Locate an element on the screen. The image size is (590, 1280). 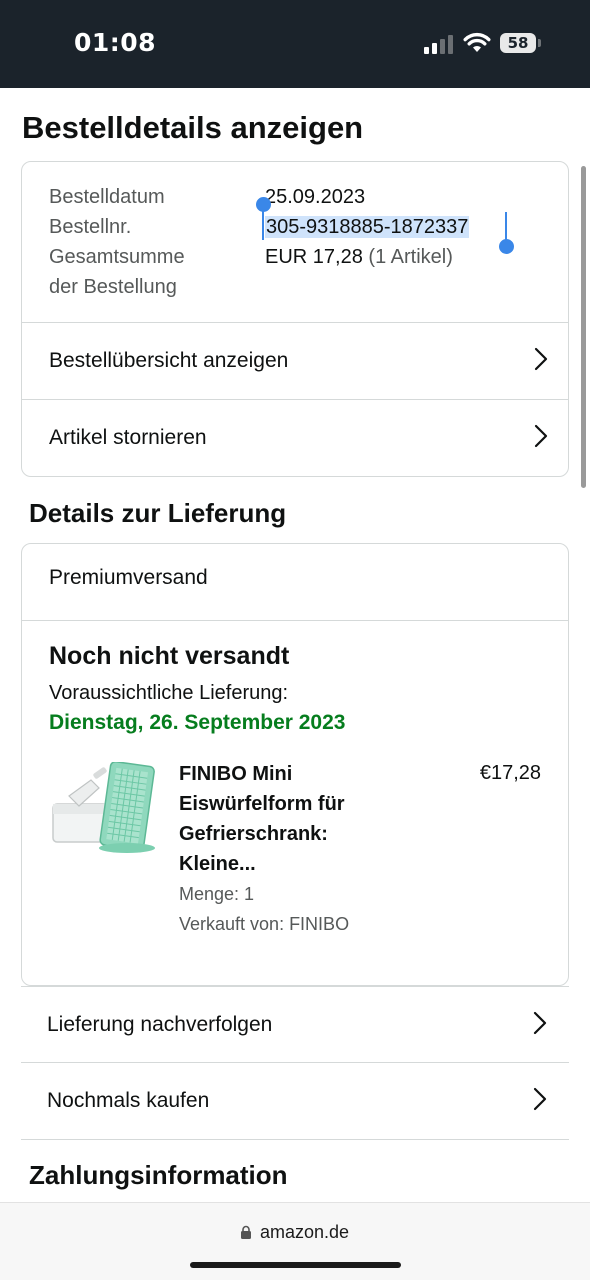
order-total-value: EUR 17,28 (1 Artikel) is located at coordinates (359, 257).